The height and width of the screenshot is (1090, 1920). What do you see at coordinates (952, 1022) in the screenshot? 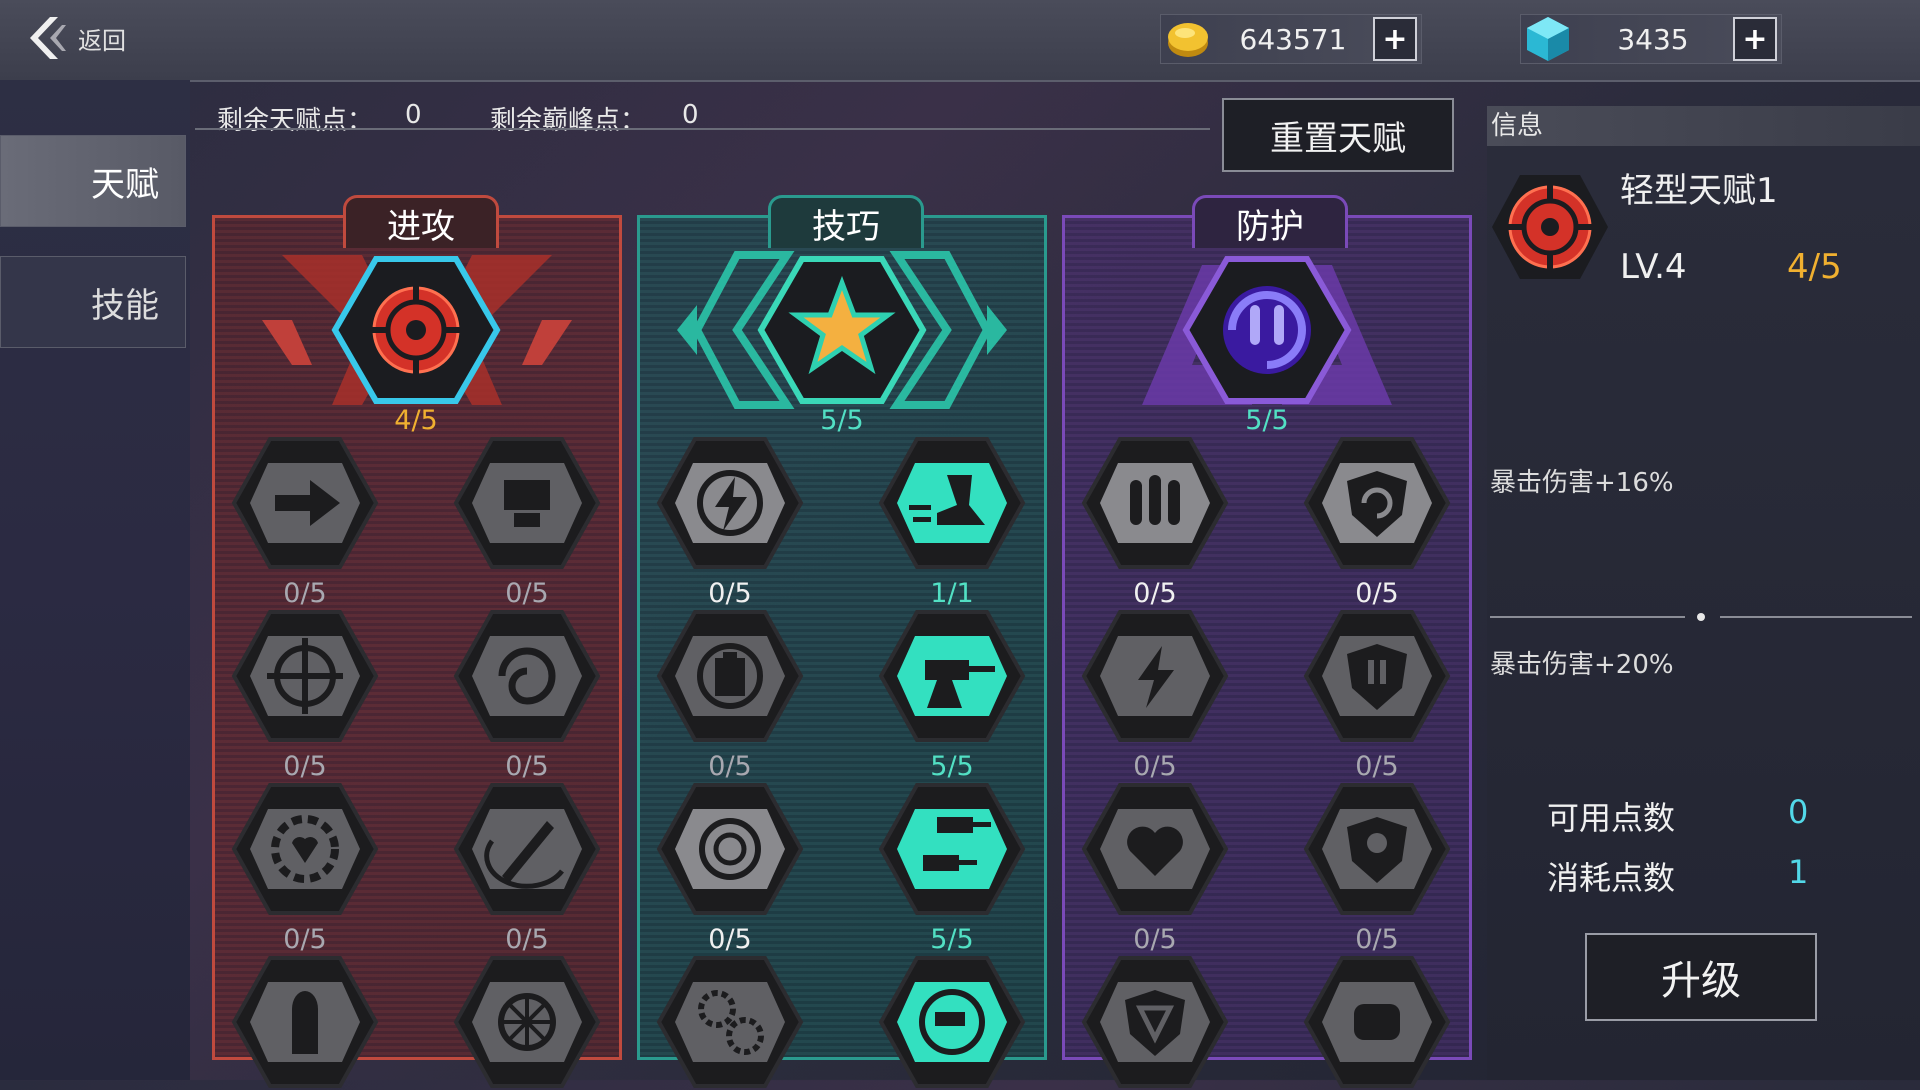
I see `turret-cycle-icon` at bounding box center [952, 1022].